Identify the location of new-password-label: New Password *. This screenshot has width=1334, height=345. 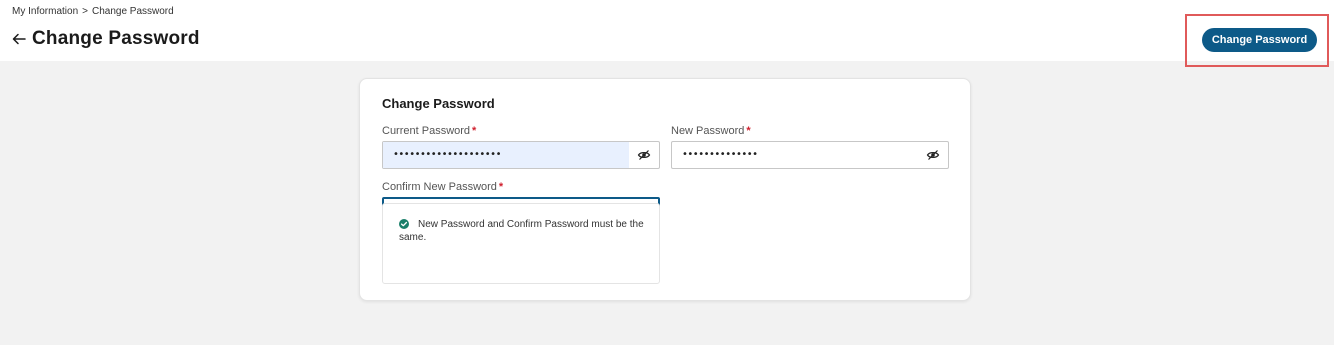
(711, 131).